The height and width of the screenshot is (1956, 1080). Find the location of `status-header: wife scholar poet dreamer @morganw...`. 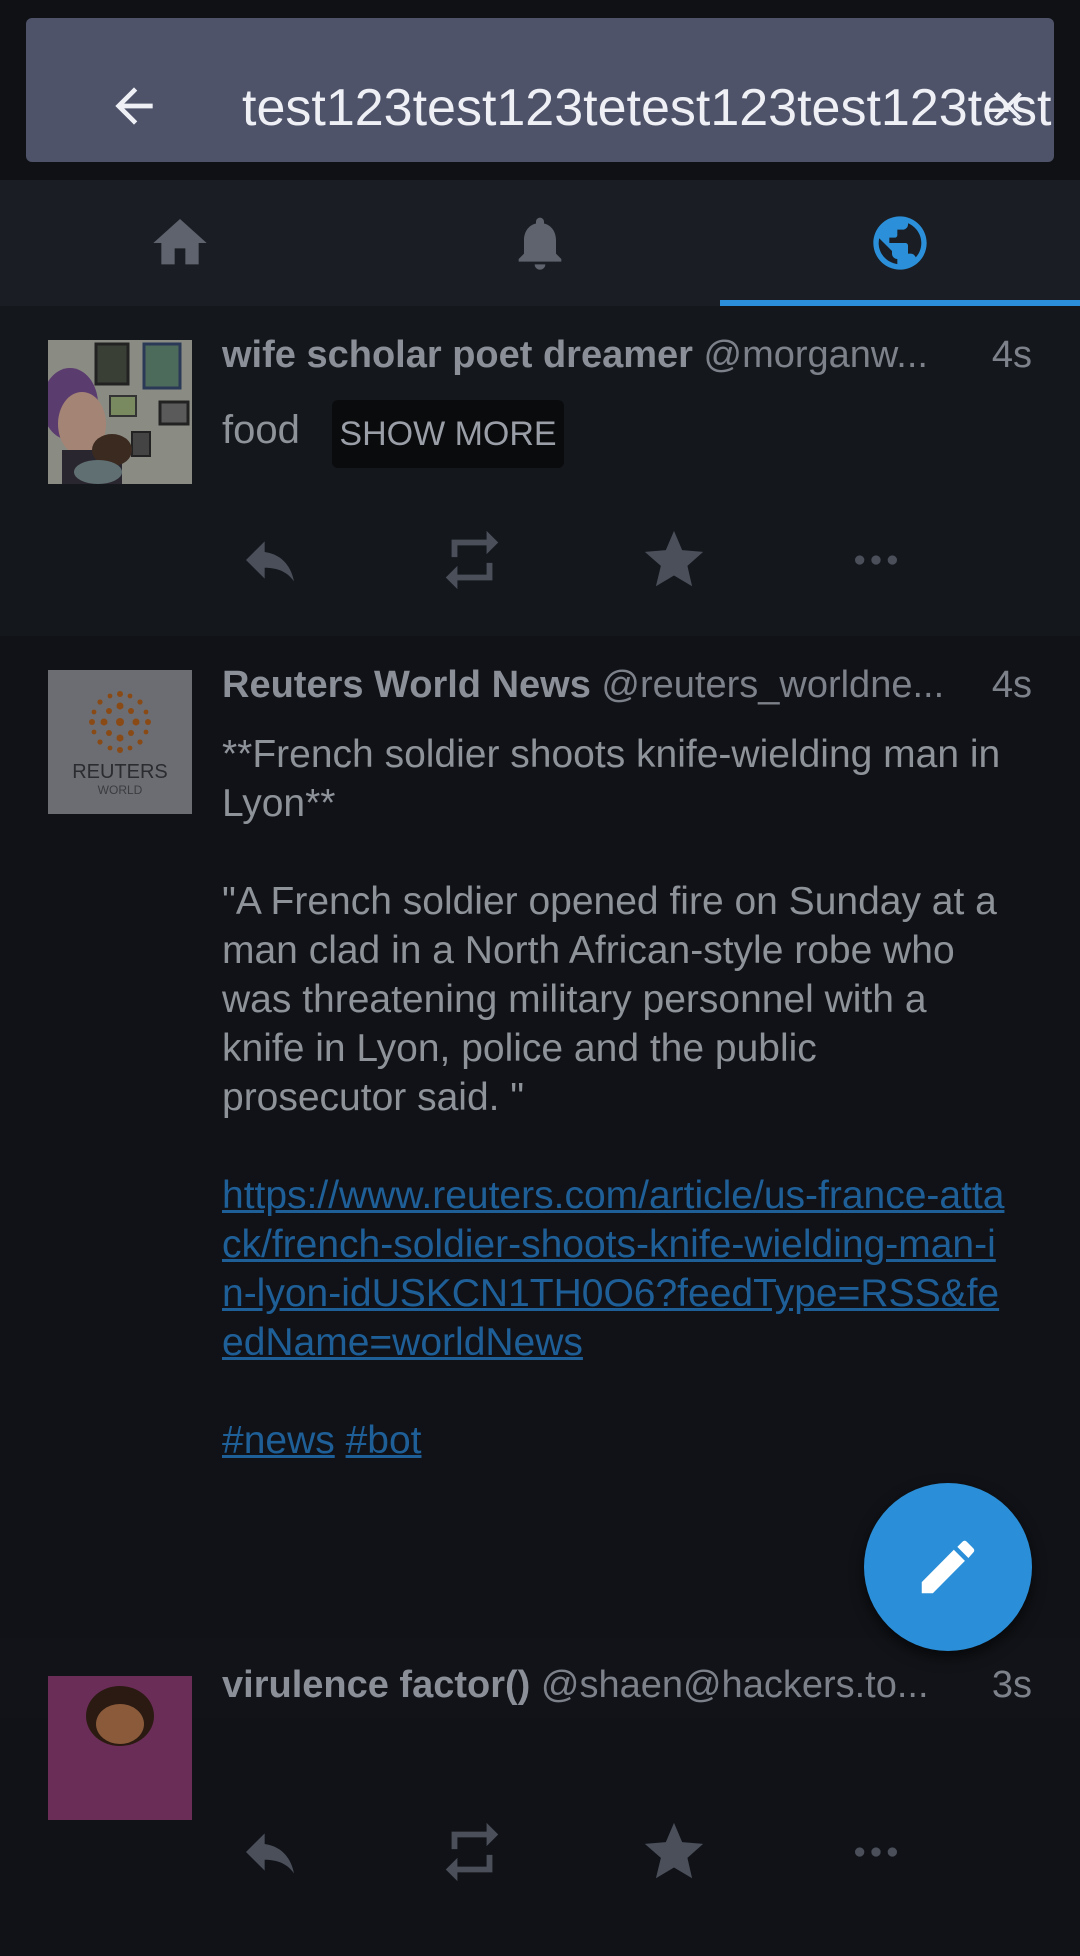

status-header: wife scholar poet dreamer @morganw... is located at coordinates (631, 355).